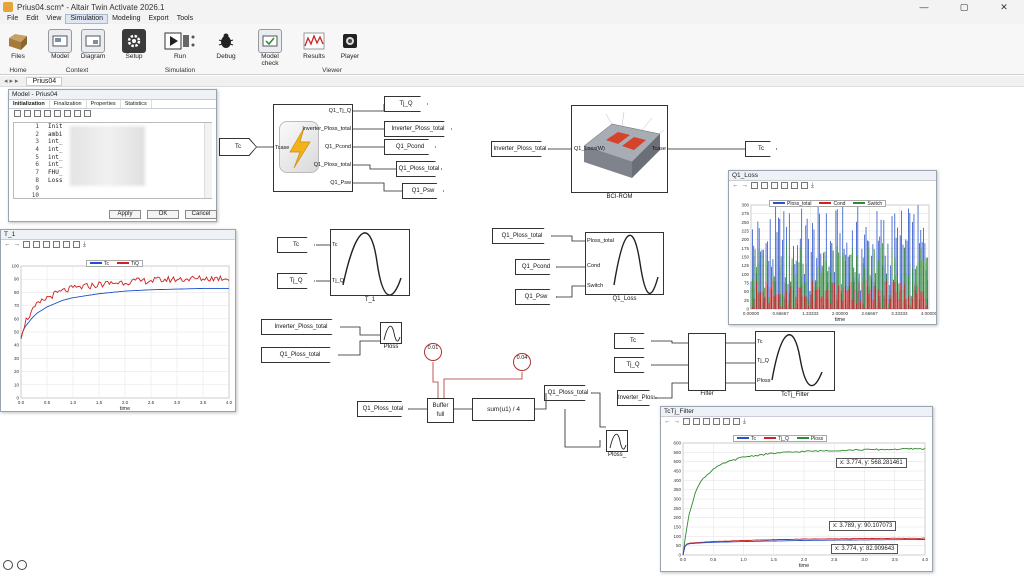  Describe the element at coordinates (87, 19) in the screenshot. I see `menu-simulation: Simulation` at that location.